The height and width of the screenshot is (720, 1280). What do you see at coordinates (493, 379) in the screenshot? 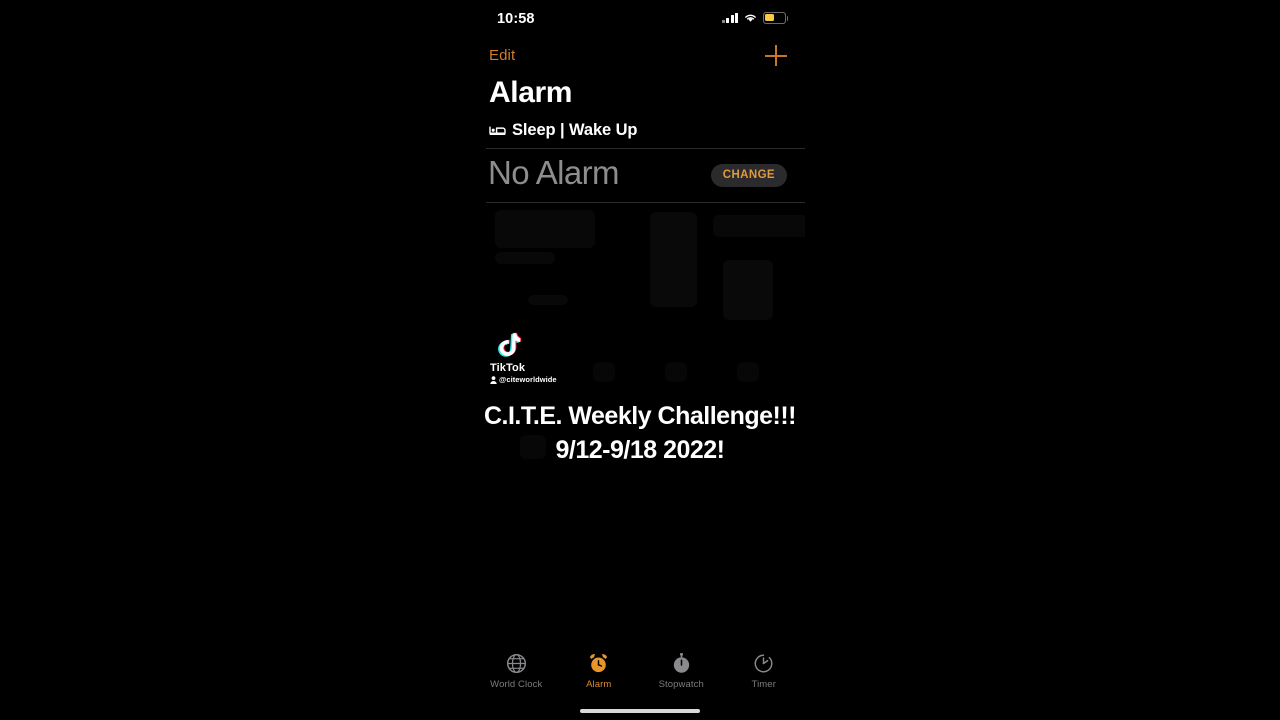
I see `person-icon` at bounding box center [493, 379].